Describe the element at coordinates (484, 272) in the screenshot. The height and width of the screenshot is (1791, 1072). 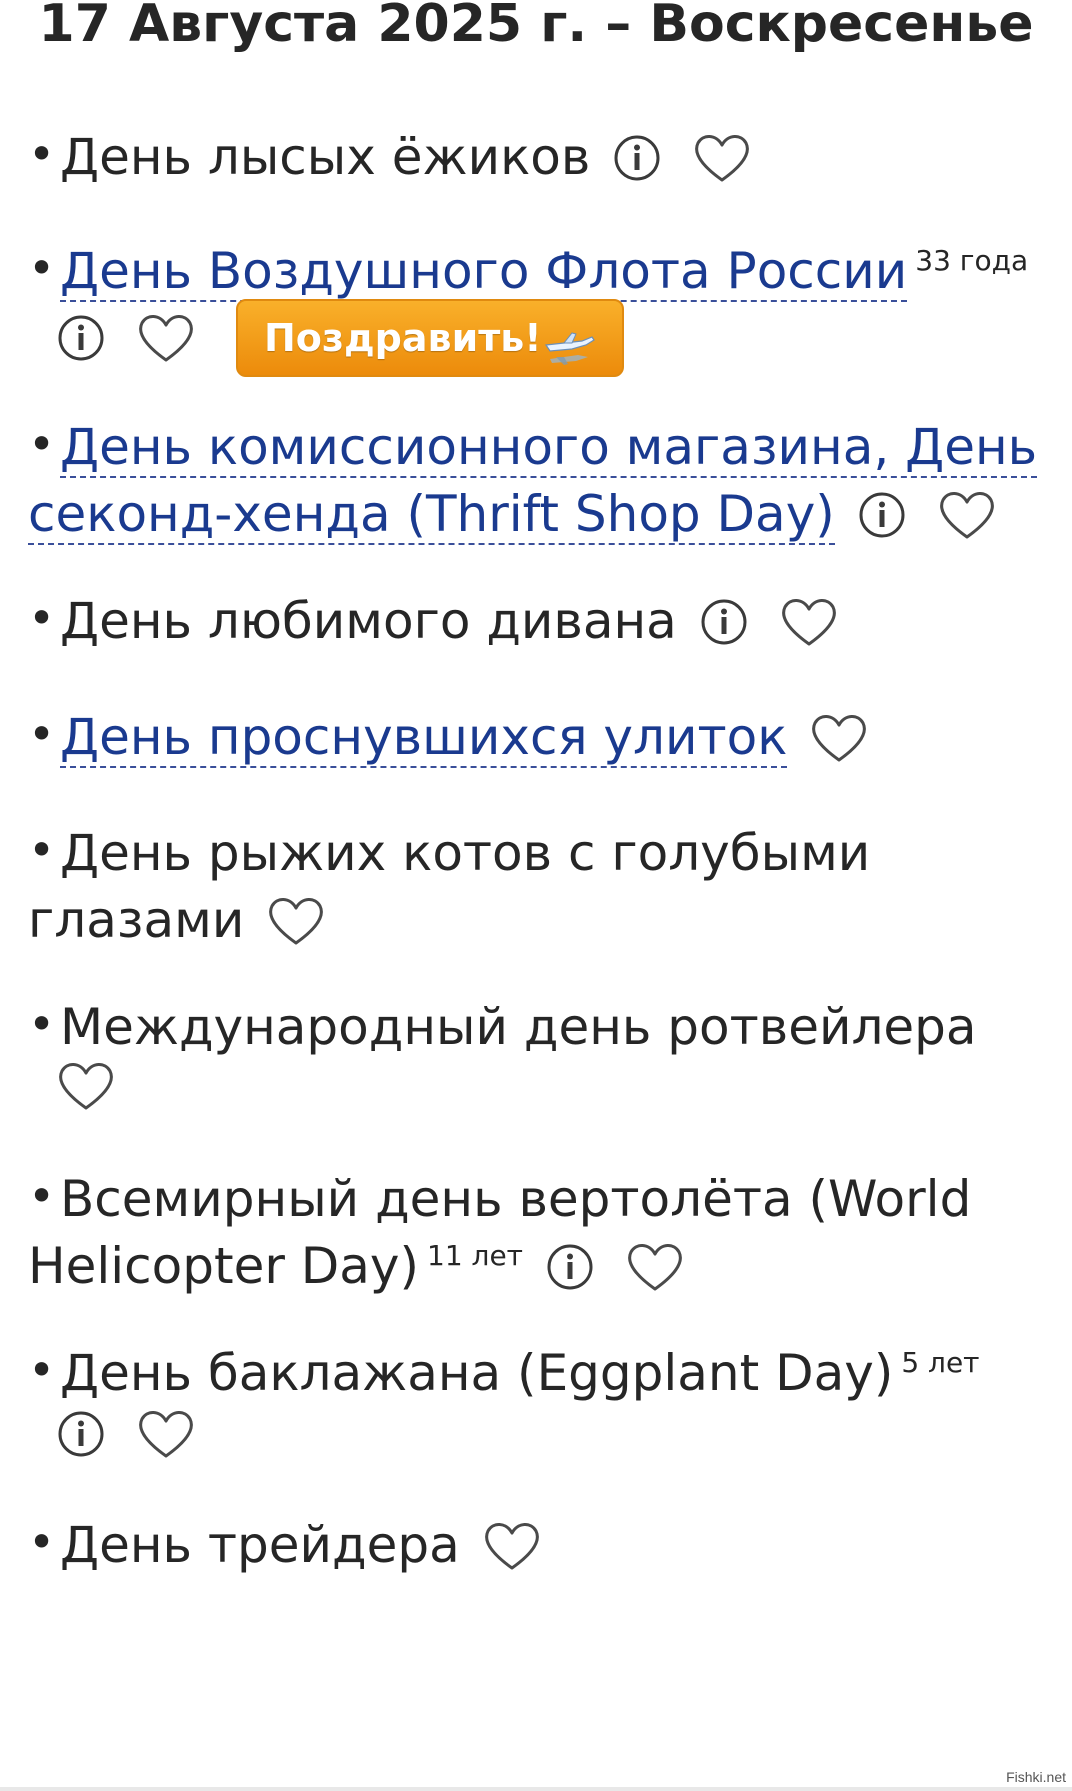
I see `holiday-link: День Воздушного Флота России` at that location.